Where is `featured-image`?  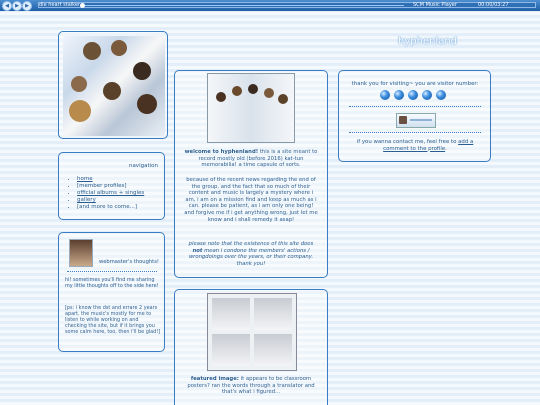 featured-image is located at coordinates (252, 332).